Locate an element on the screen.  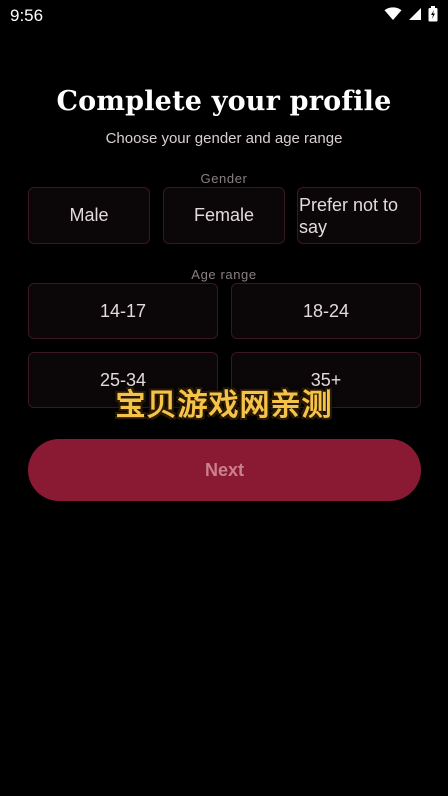
gender-option-label: Male is located at coordinates (89, 215).